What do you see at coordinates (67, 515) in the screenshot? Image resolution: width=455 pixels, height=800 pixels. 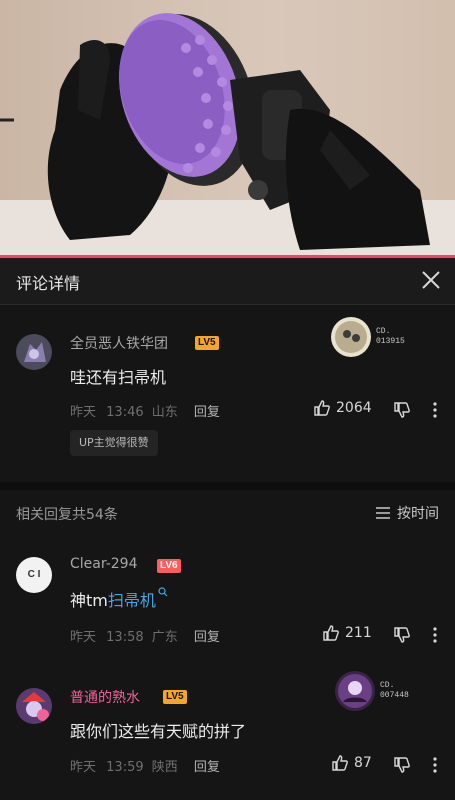 I see `related-count-label: 相关回复共54条` at bounding box center [67, 515].